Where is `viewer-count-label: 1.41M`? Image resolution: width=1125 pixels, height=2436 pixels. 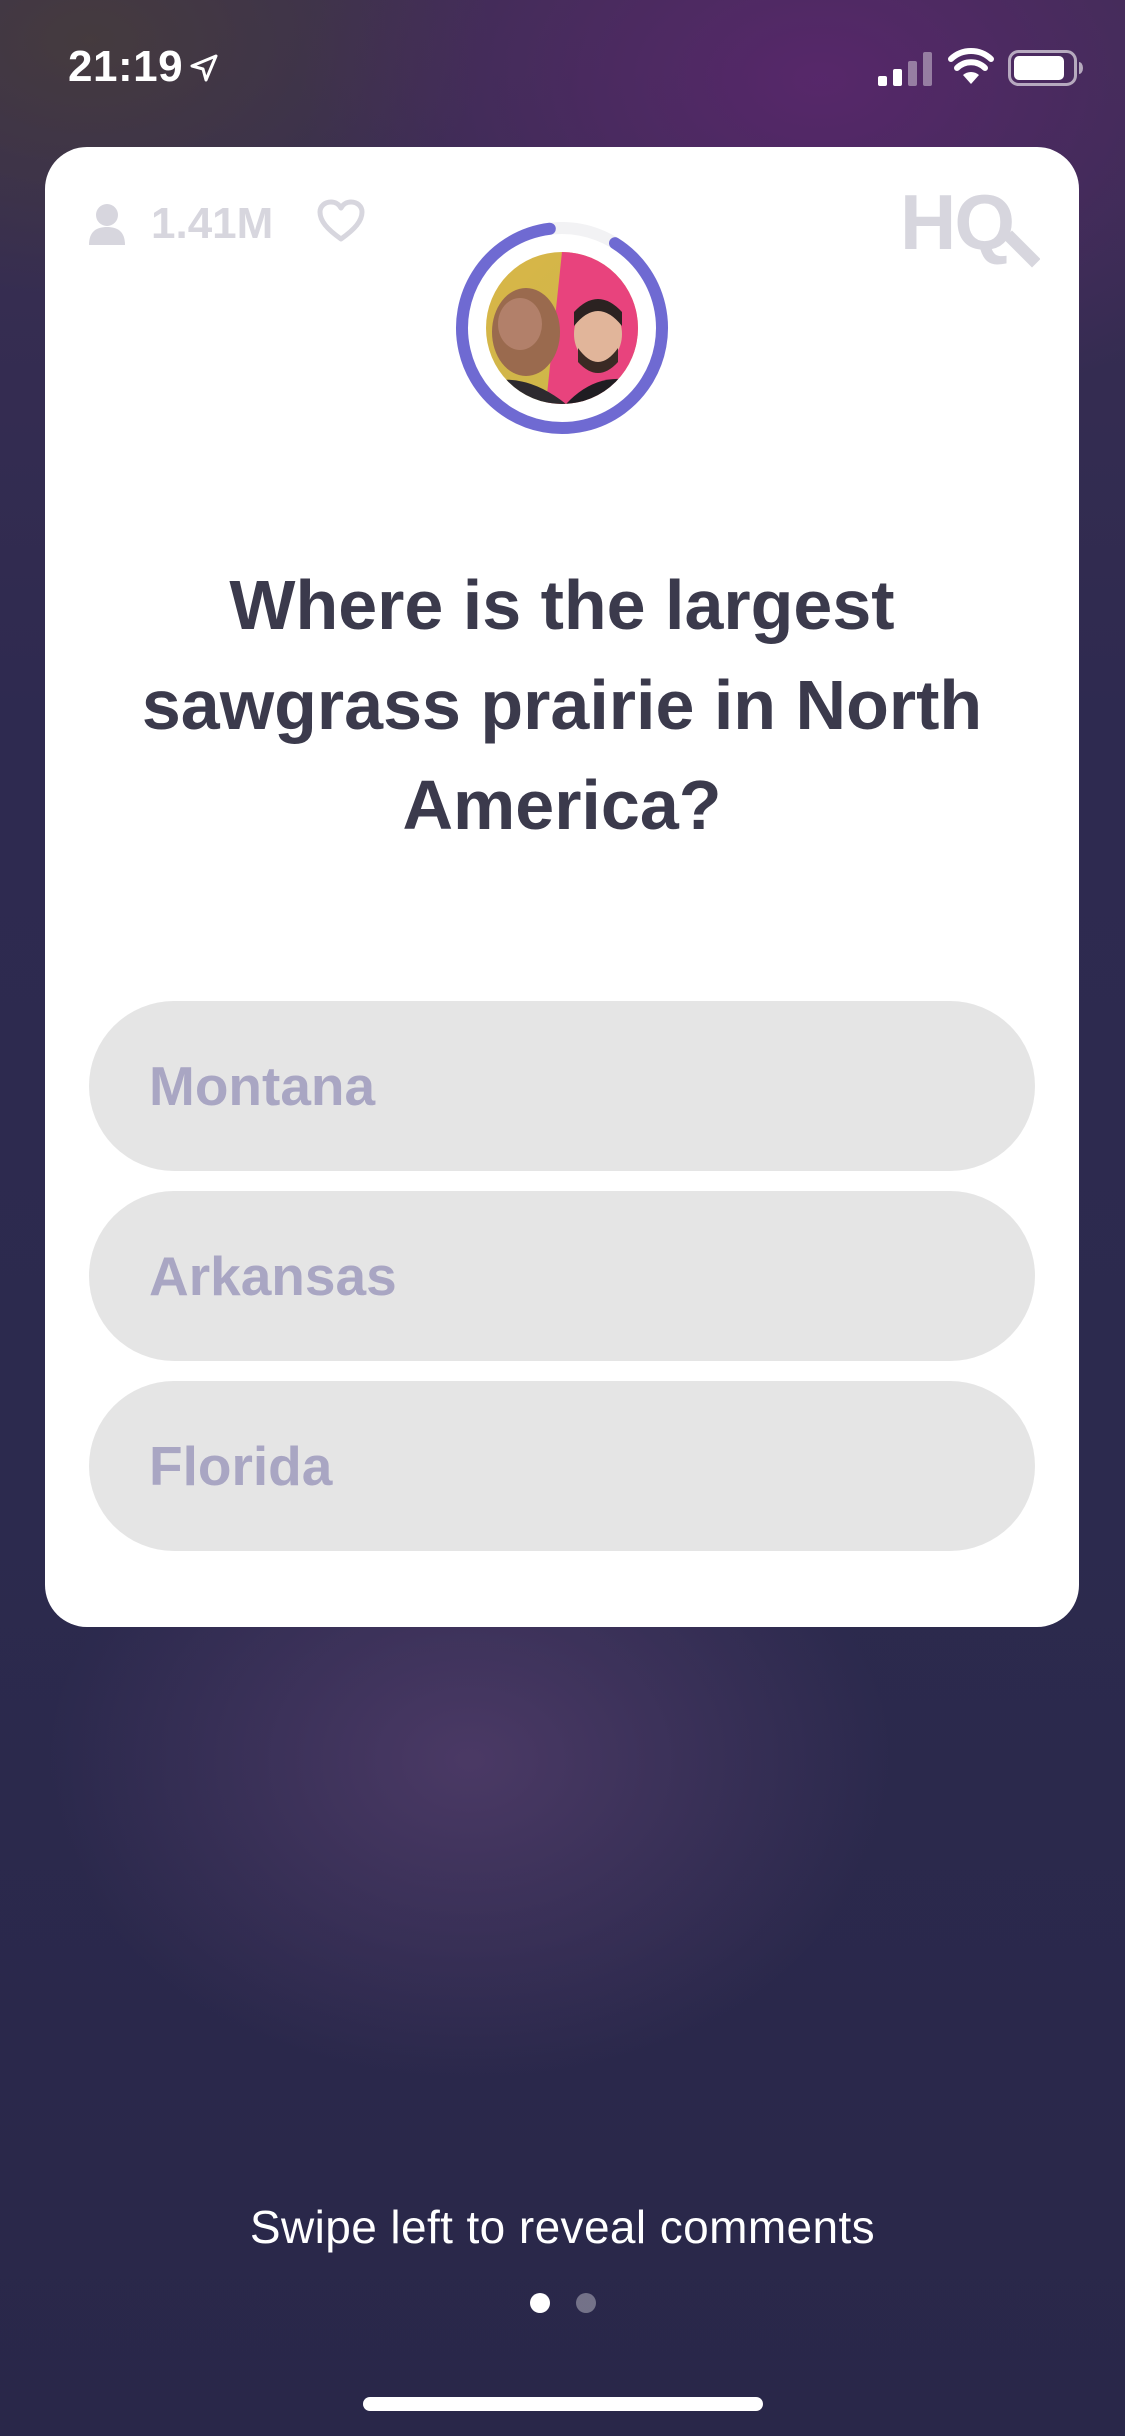 viewer-count-label: 1.41M is located at coordinates (212, 223).